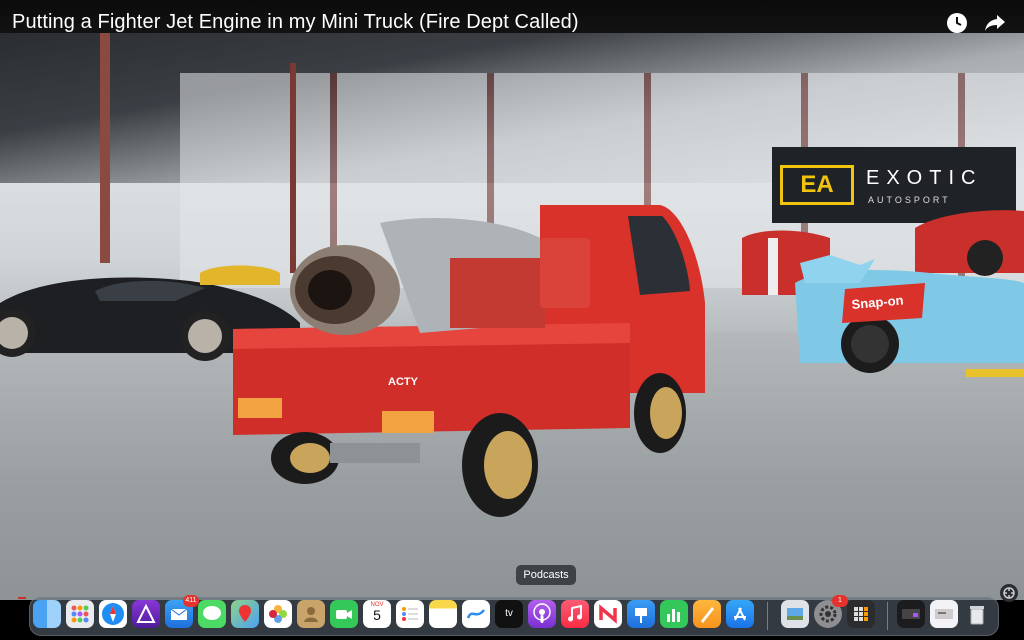  What do you see at coordinates (608, 614) in the screenshot?
I see `news-icon` at bounding box center [608, 614].